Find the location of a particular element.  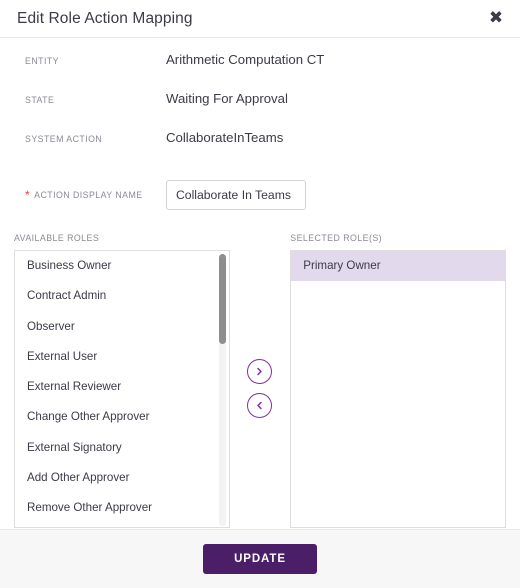

field-row-entity: ENTITY Arithmetic Computation CT is located at coordinates (260, 71).